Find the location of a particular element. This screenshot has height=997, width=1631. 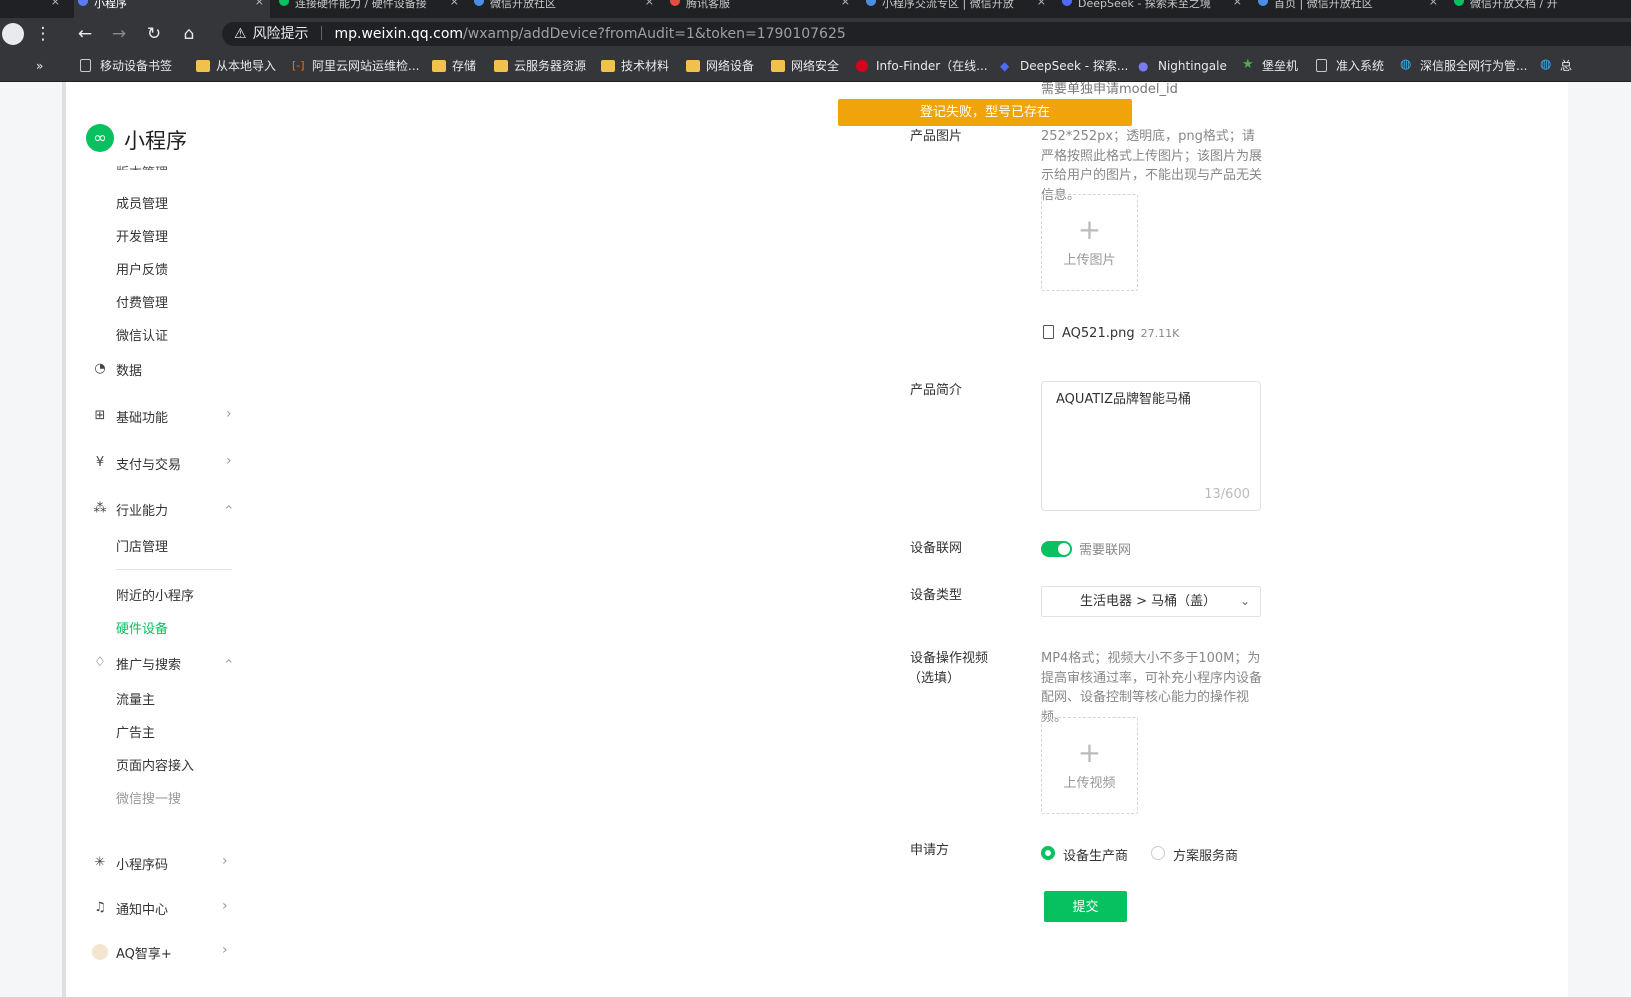

group-label: 行业能力 is located at coordinates (142, 511).